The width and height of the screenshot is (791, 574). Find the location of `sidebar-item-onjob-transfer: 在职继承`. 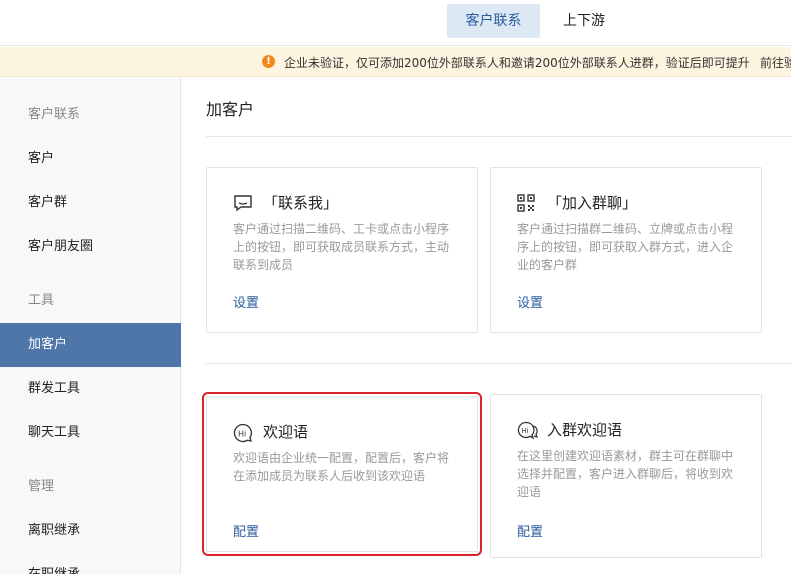

sidebar-item-onjob-transfer: 在职继承 is located at coordinates (90, 563).